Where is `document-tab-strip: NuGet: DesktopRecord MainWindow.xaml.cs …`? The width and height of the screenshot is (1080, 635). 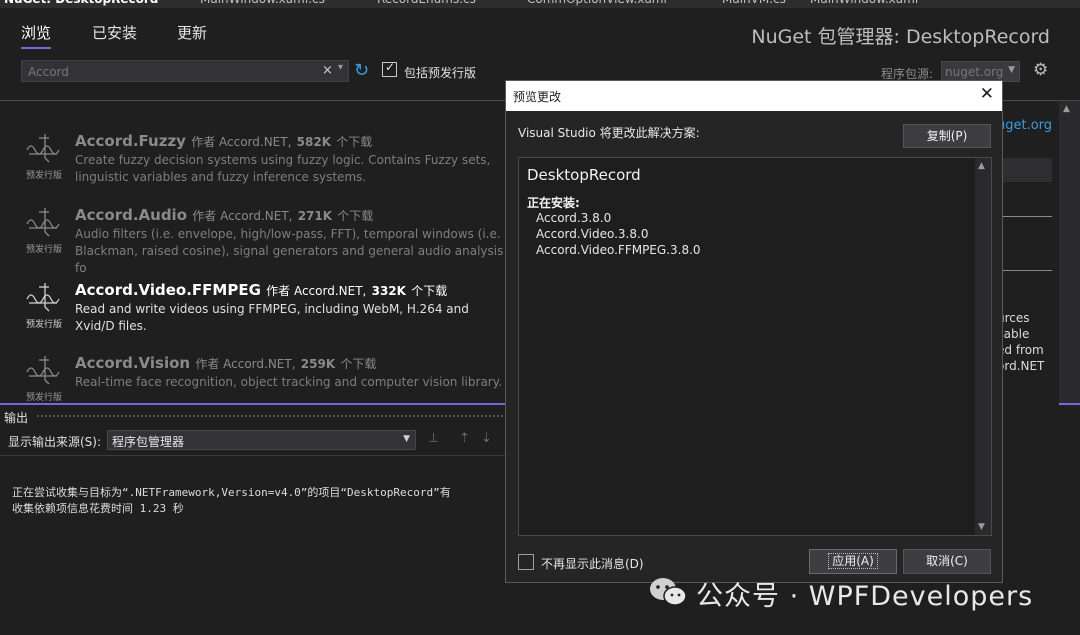 document-tab-strip: NuGet: DesktopRecord MainWindow.xaml.cs … is located at coordinates (540, 4).